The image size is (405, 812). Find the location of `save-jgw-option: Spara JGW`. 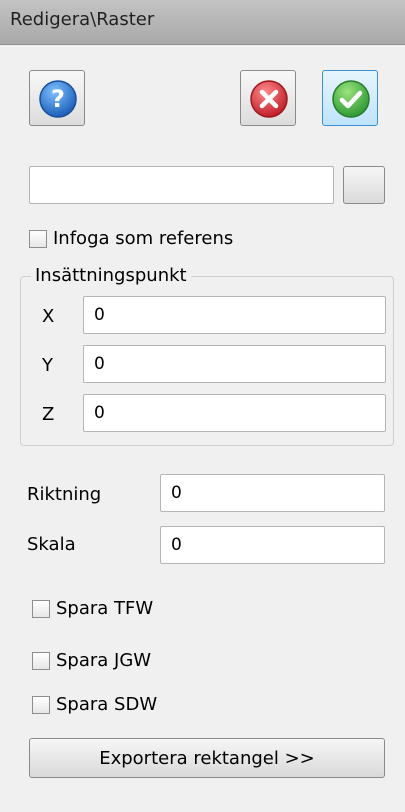

save-jgw-option: Spara JGW is located at coordinates (91, 660).